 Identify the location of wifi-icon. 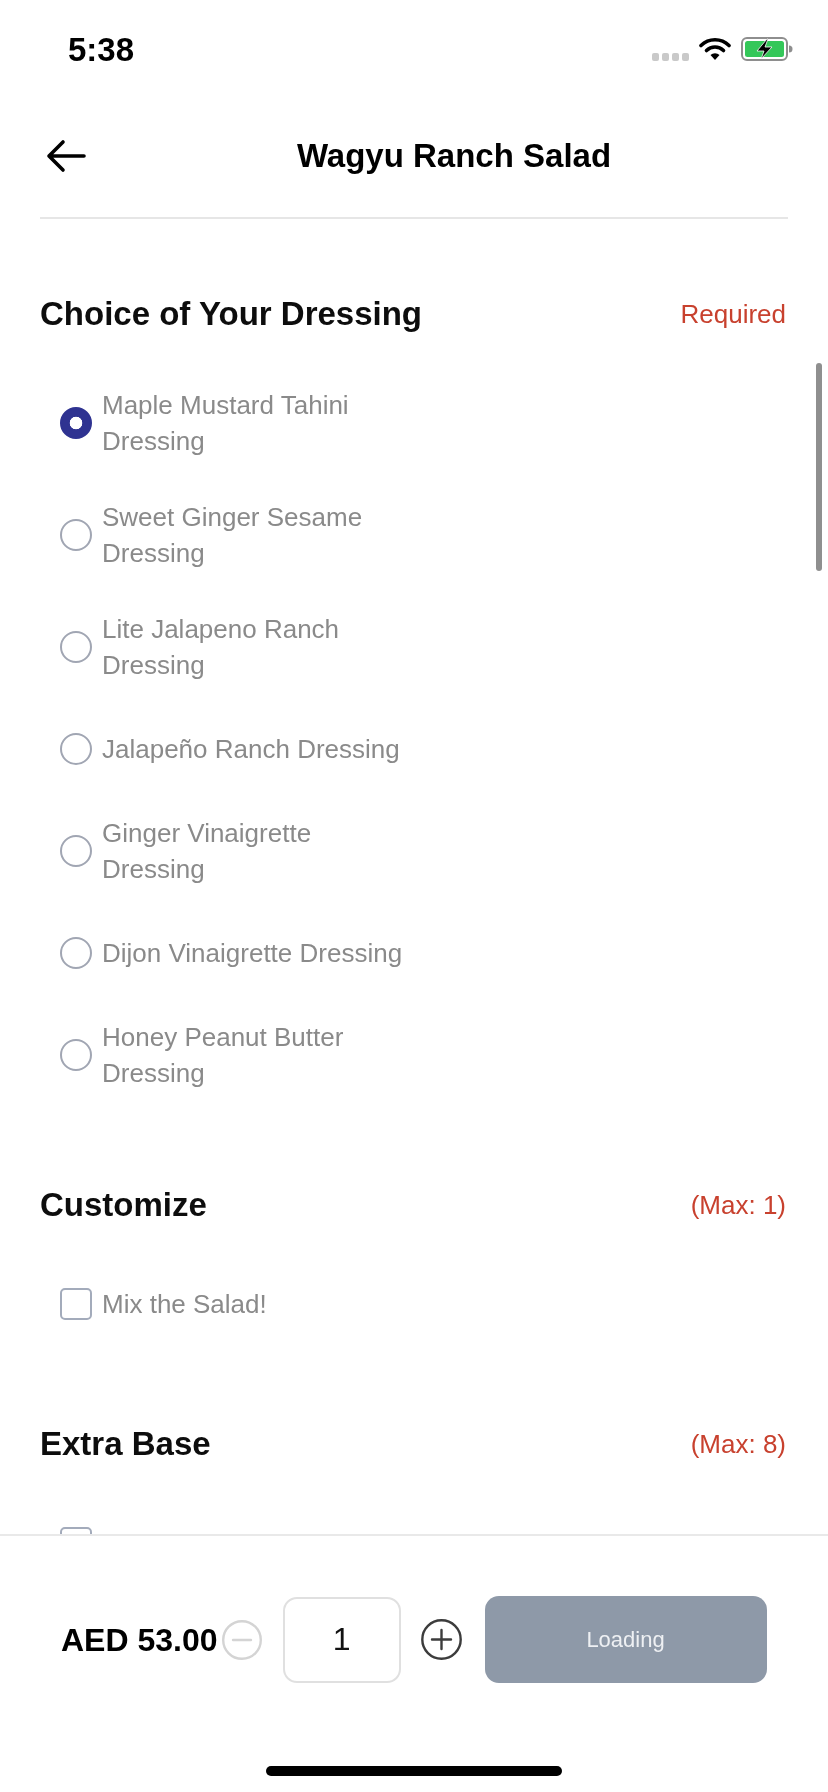
(715, 49).